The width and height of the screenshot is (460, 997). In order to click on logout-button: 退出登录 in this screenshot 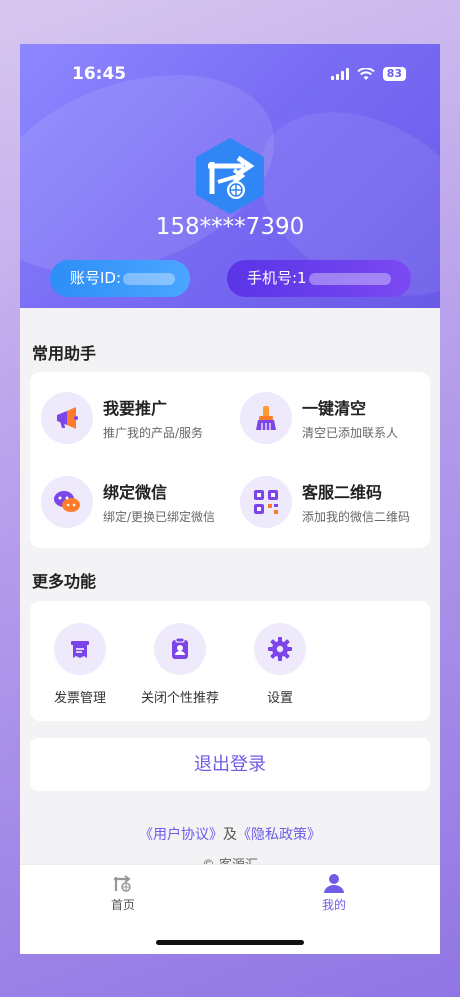, I will do `click(230, 764)`.